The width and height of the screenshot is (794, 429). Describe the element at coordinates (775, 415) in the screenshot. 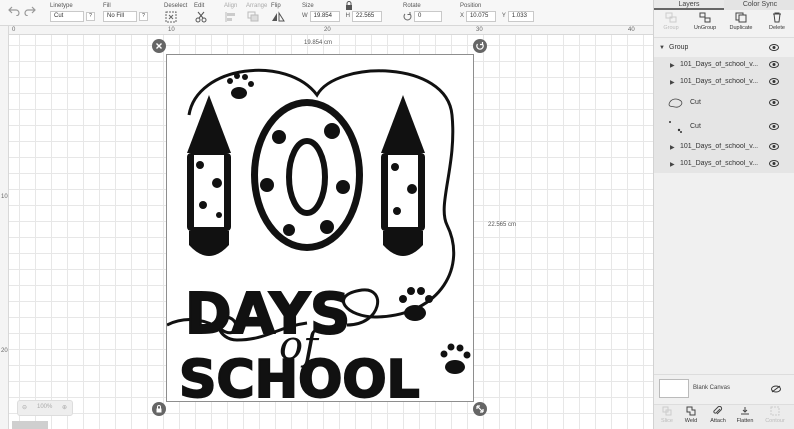

I see `contour-button: Contour` at that location.